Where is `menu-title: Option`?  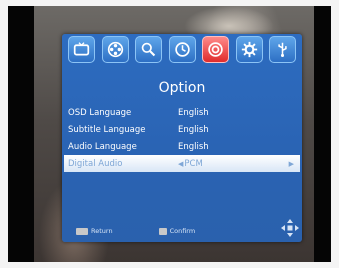
menu-title: Option is located at coordinates (182, 88).